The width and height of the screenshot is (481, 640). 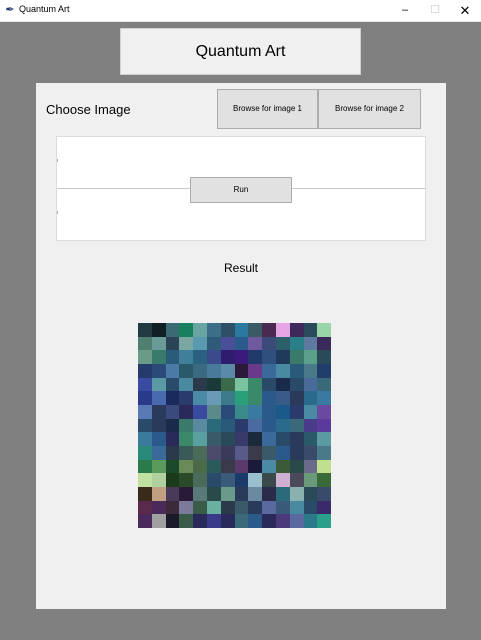 I want to click on minimize-button: –, so click(x=405, y=10).